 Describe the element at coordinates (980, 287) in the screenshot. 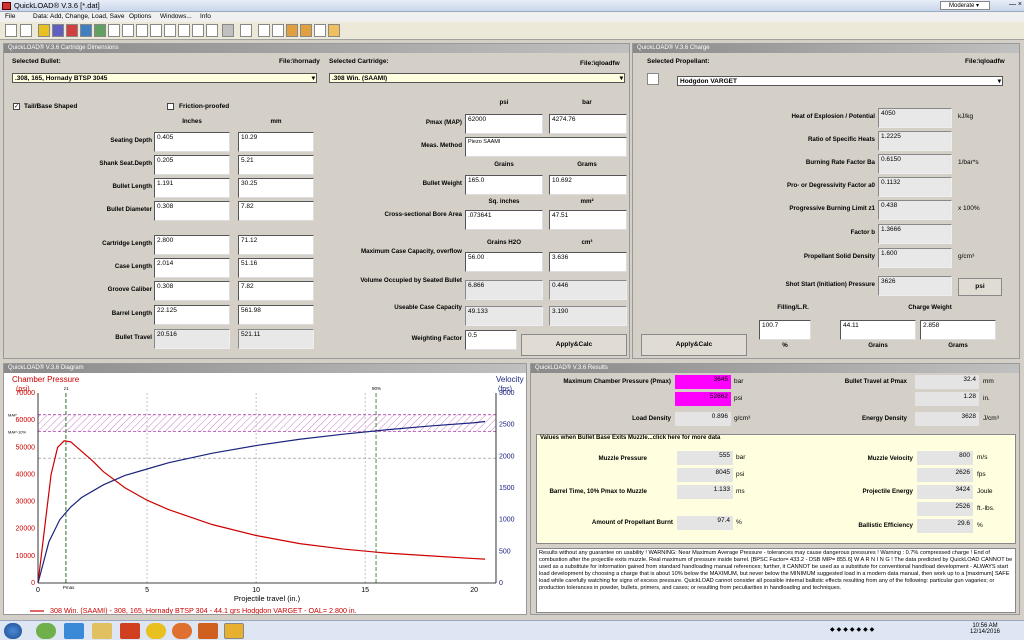

I see `shot-start-psi-button: psi` at that location.